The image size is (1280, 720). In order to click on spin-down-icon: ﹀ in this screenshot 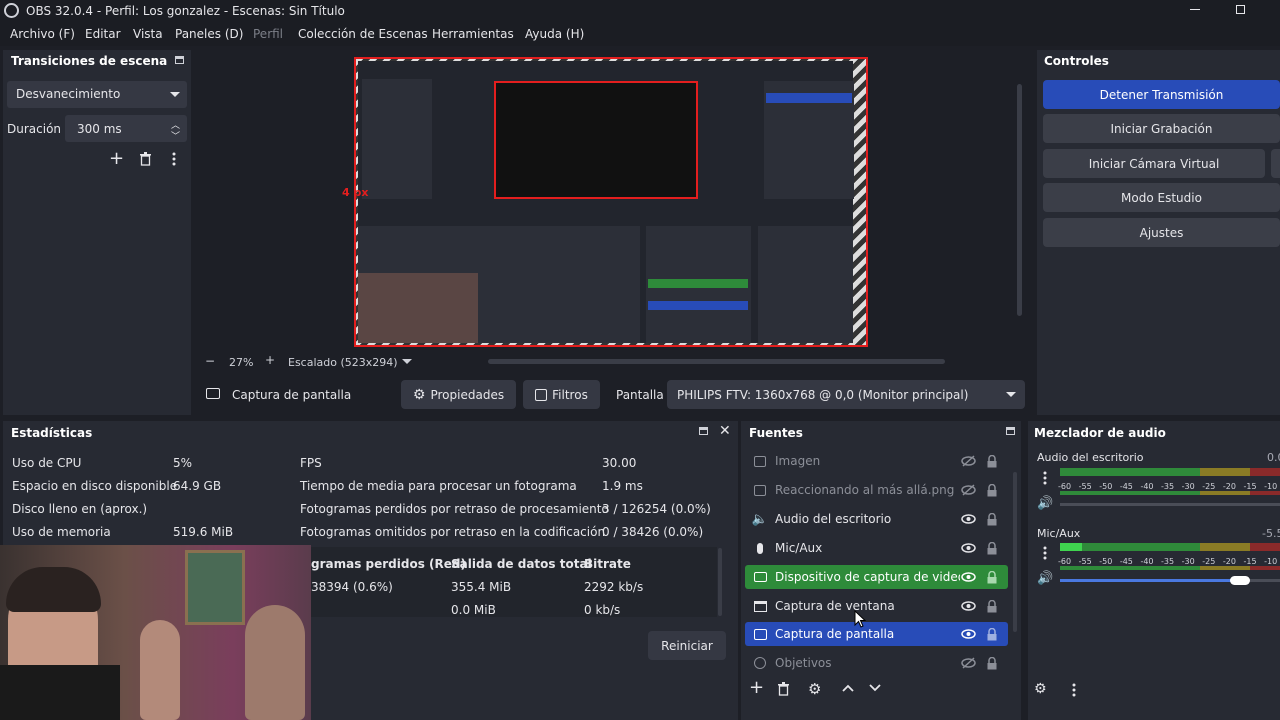, I will do `click(175, 135)`.